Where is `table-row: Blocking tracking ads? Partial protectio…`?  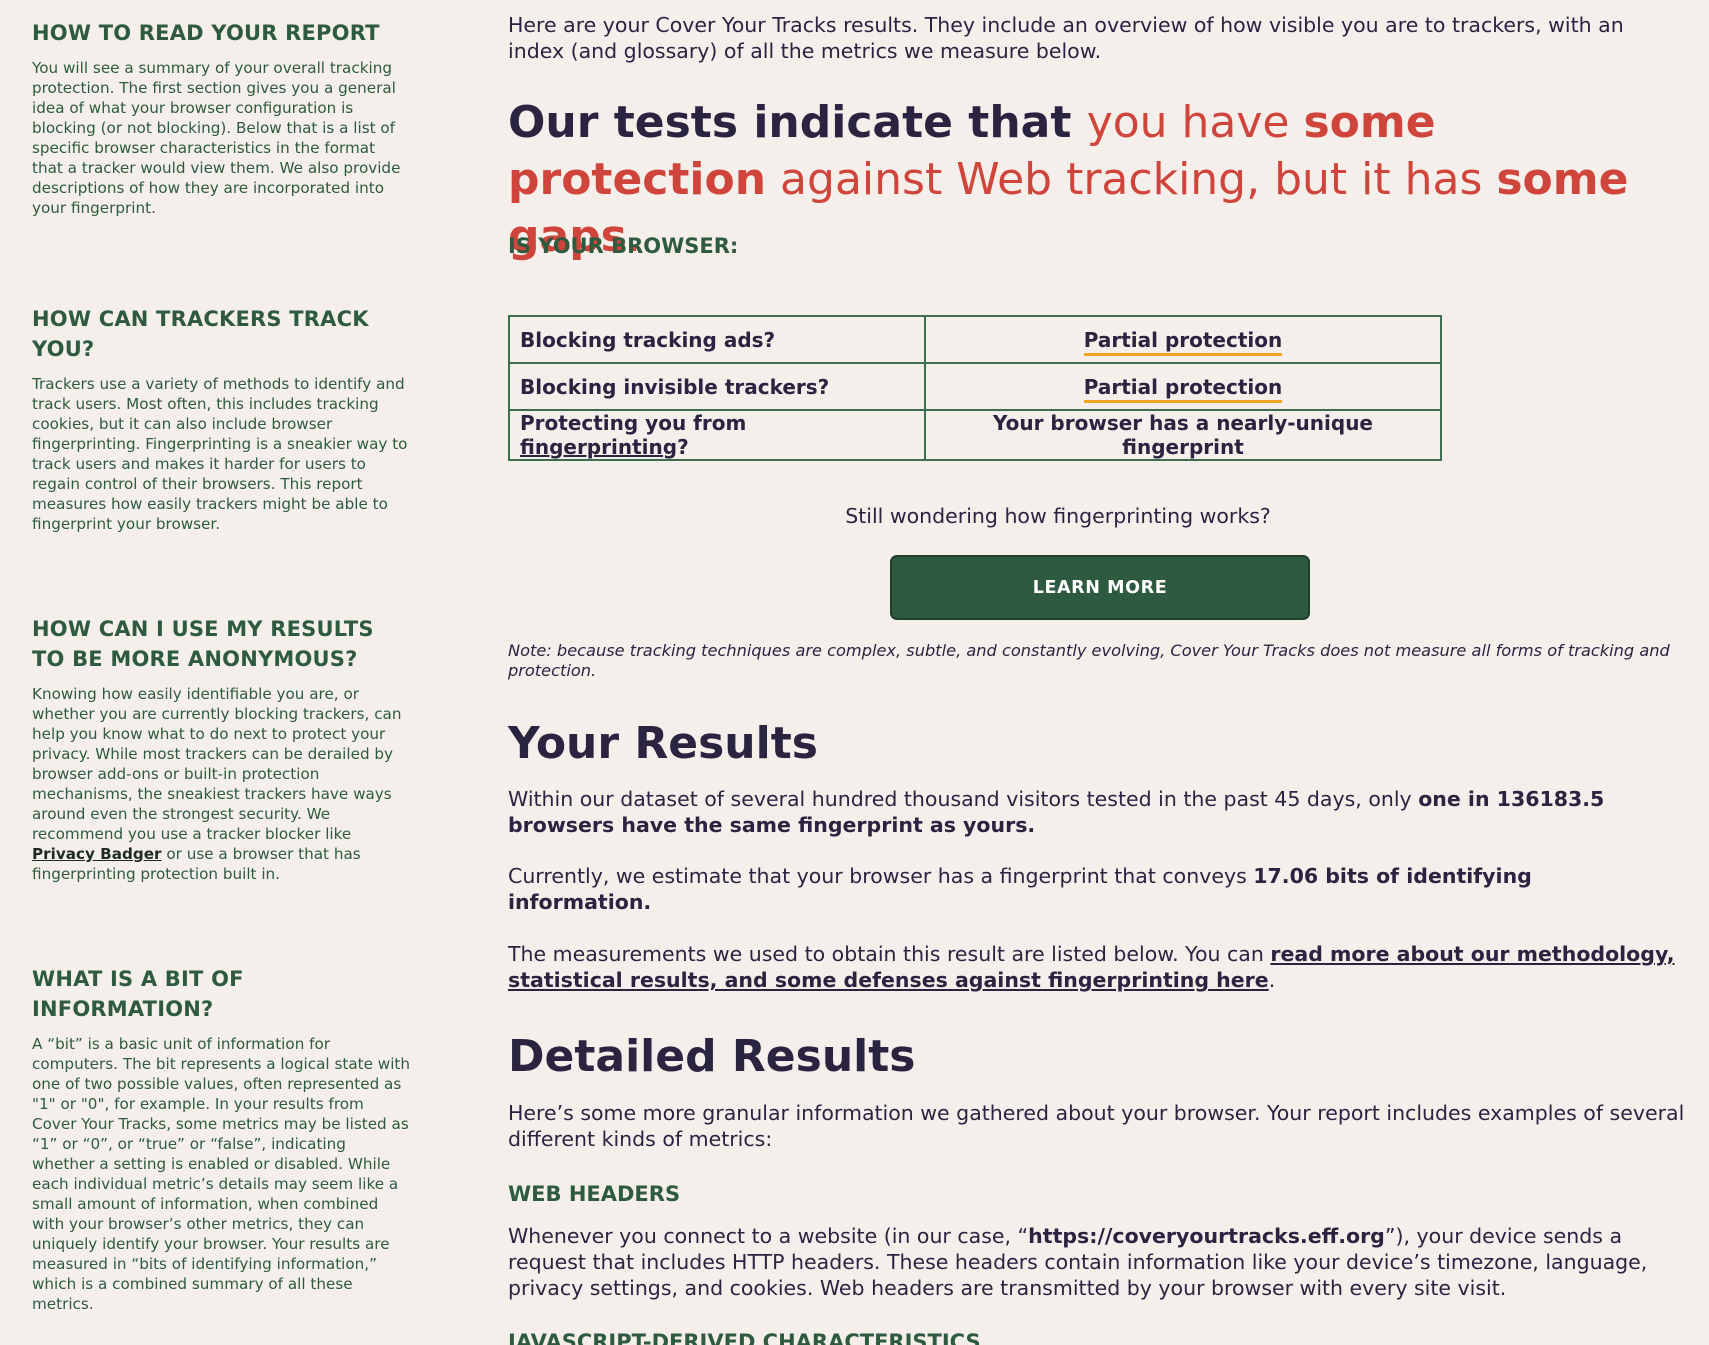
table-row: Blocking tracking ads? Partial protectio… is located at coordinates (975, 339).